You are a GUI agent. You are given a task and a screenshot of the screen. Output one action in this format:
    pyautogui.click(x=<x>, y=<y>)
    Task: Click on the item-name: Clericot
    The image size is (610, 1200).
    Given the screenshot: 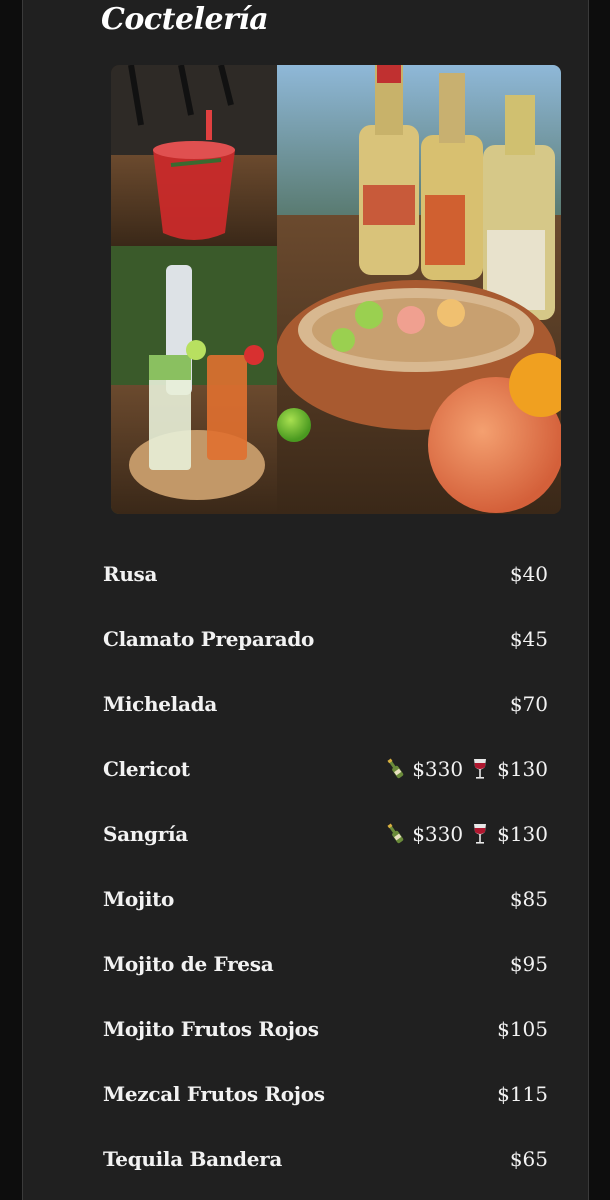 What is the action you would take?
    pyautogui.click(x=146, y=768)
    